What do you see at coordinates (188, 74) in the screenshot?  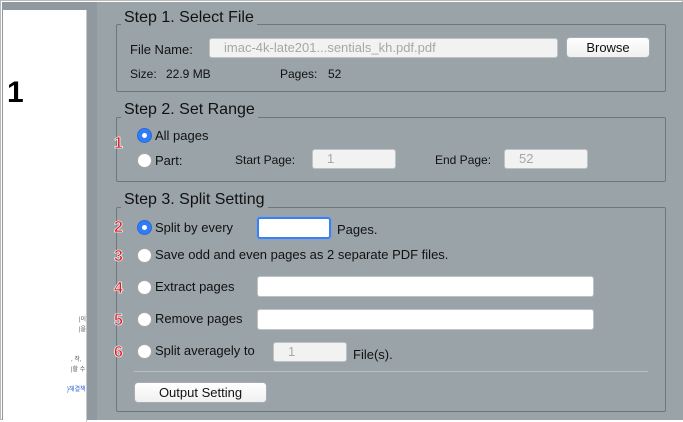 I see `size-value: 22.9 MB` at bounding box center [188, 74].